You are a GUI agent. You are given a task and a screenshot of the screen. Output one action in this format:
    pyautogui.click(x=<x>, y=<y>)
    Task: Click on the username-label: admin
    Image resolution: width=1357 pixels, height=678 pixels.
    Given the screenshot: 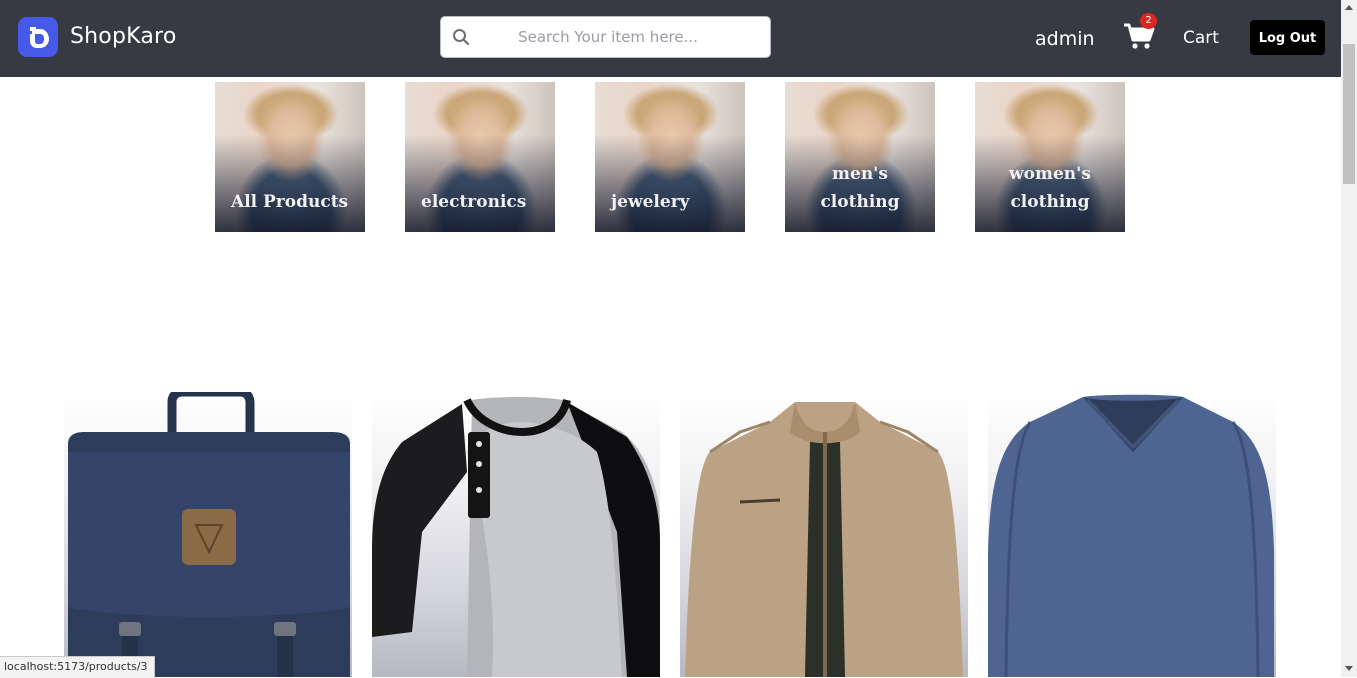 What is the action you would take?
    pyautogui.click(x=1065, y=39)
    